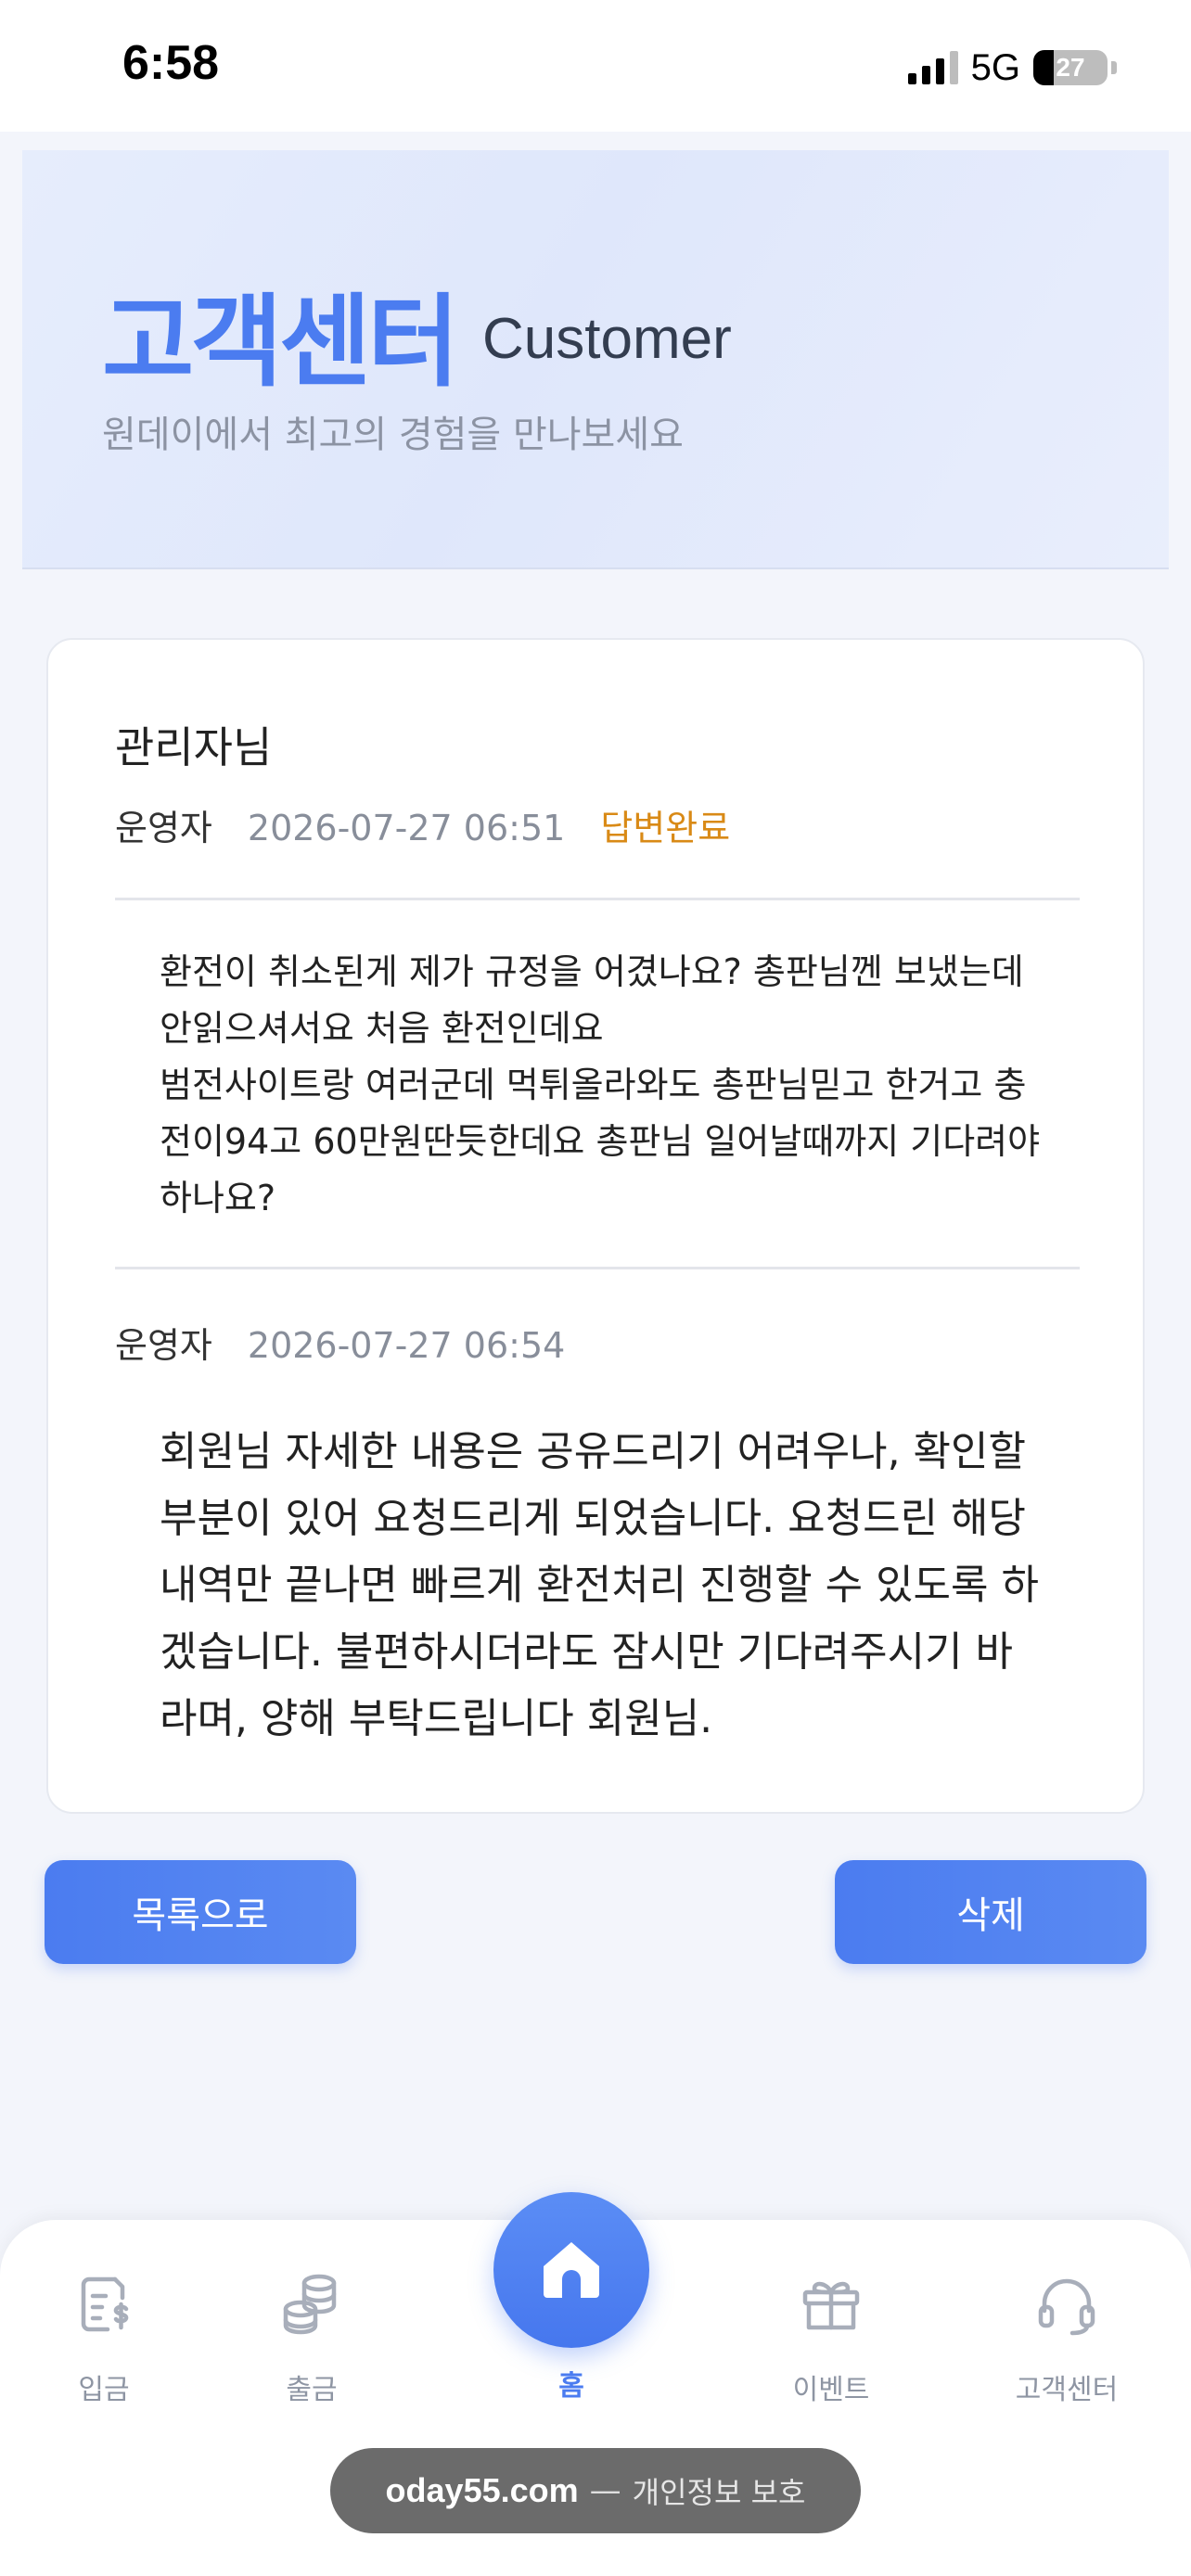  What do you see at coordinates (1067, 2390) in the screenshot?
I see `nav-label-support: 고객센터` at bounding box center [1067, 2390].